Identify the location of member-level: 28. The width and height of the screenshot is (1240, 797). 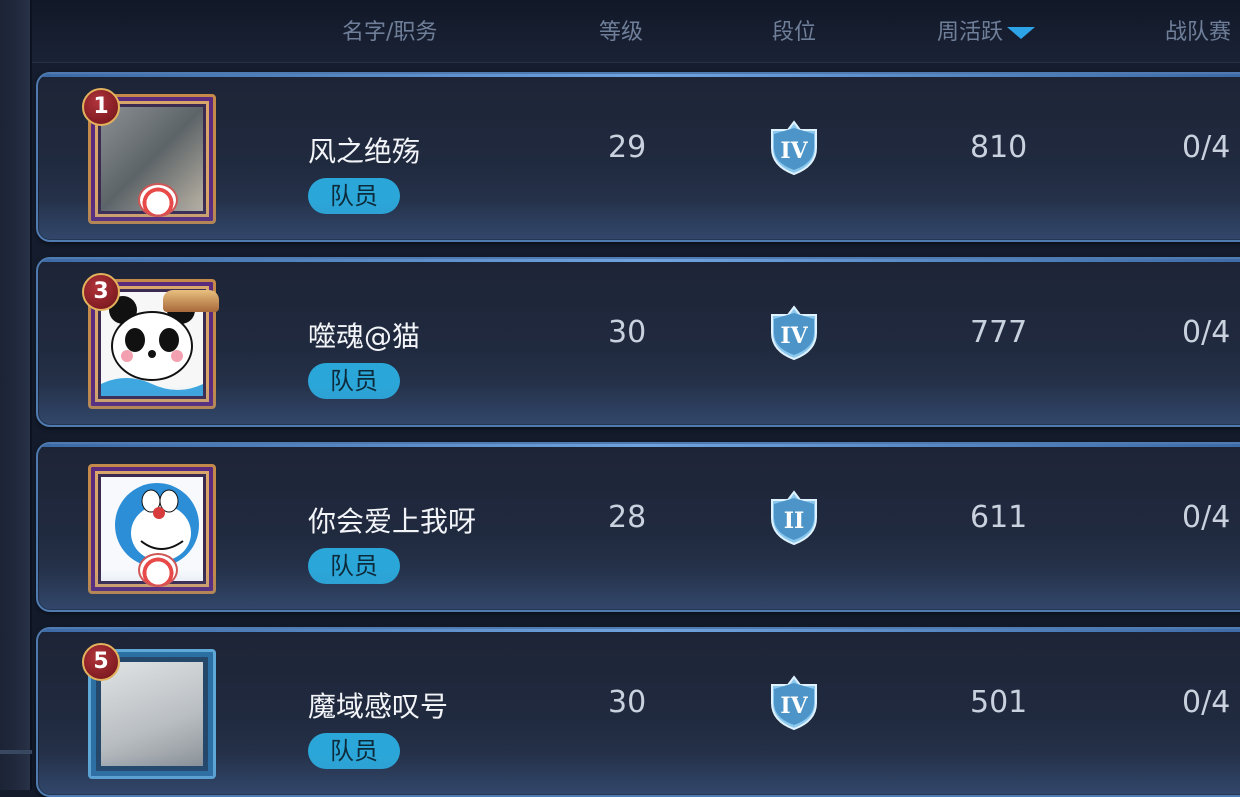
(627, 517).